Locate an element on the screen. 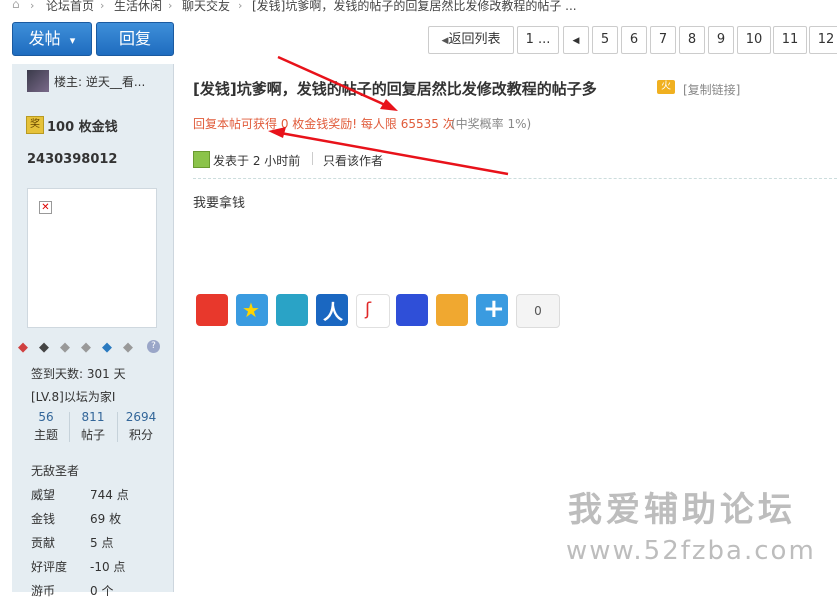 This screenshot has width=837, height=599. annotation-arrows is located at coordinates (388, 115).